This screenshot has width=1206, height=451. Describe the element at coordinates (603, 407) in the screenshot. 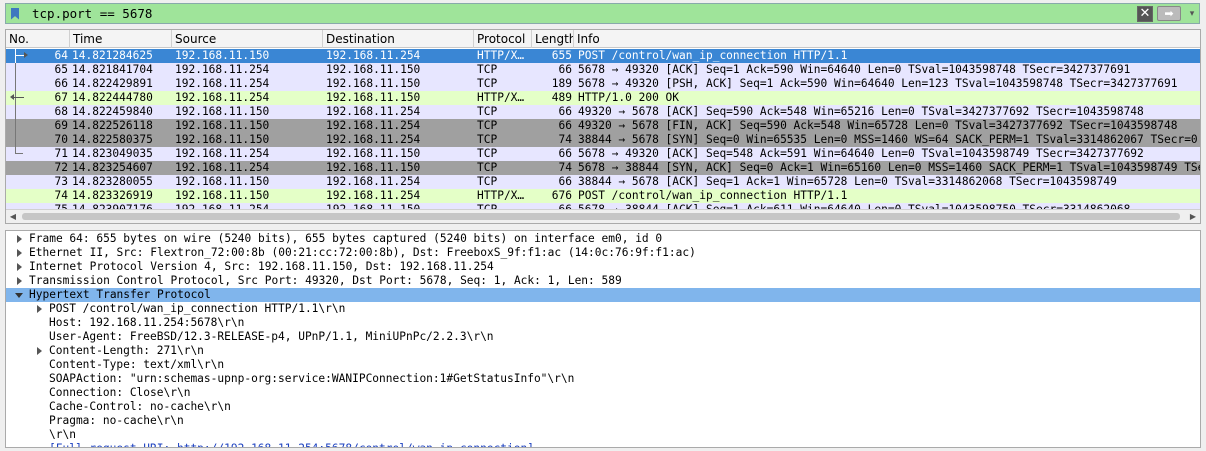

I see `protocol-tree-field: Cache-Control: no-cache\r\n` at that location.